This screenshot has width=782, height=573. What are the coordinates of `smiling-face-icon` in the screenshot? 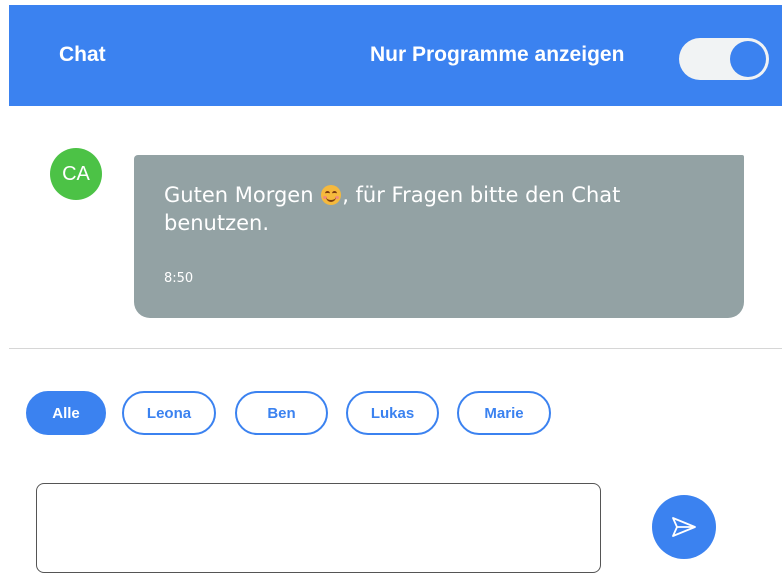 It's located at (331, 195).